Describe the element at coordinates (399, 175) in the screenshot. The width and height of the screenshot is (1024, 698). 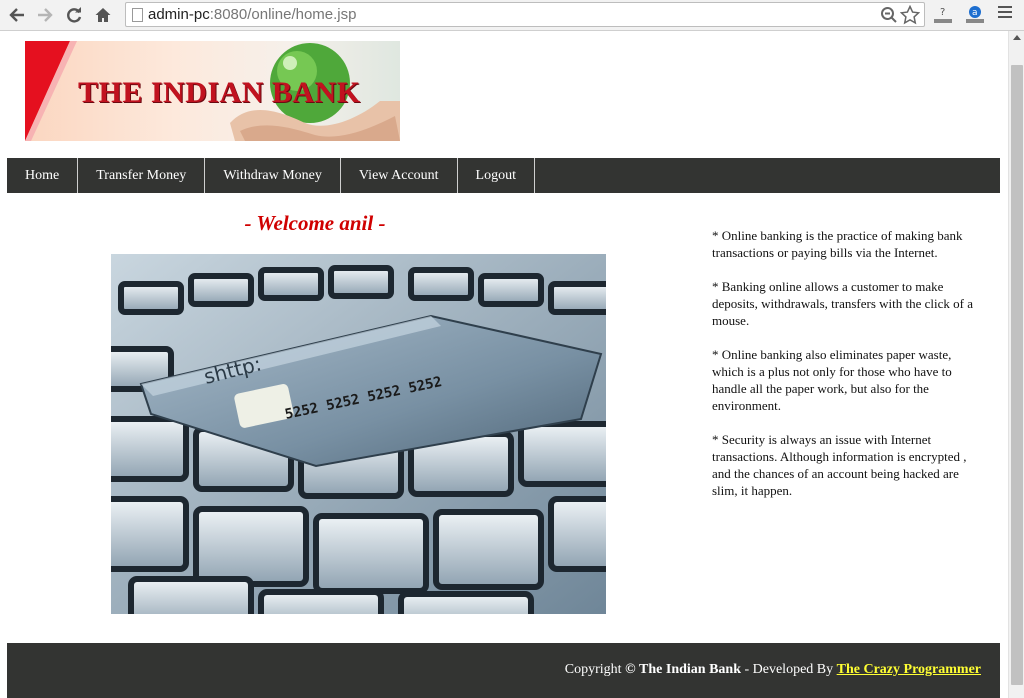
I see `nav-view-account: View Account` at that location.